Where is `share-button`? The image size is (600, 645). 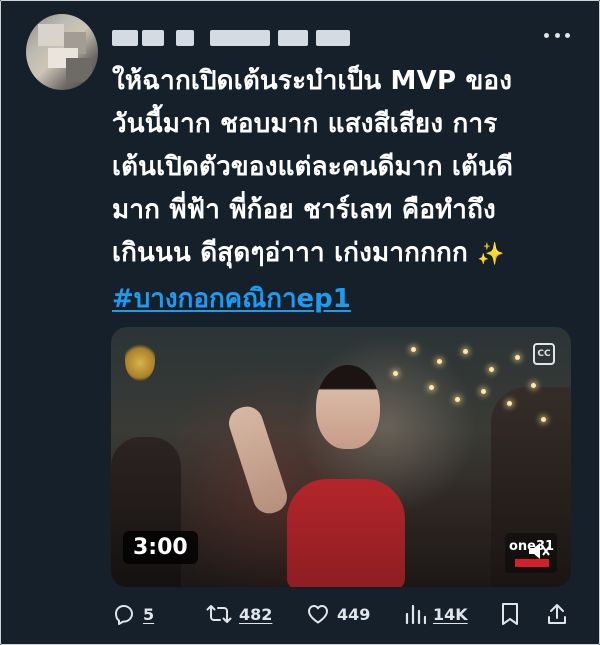
share-button is located at coordinates (557, 614).